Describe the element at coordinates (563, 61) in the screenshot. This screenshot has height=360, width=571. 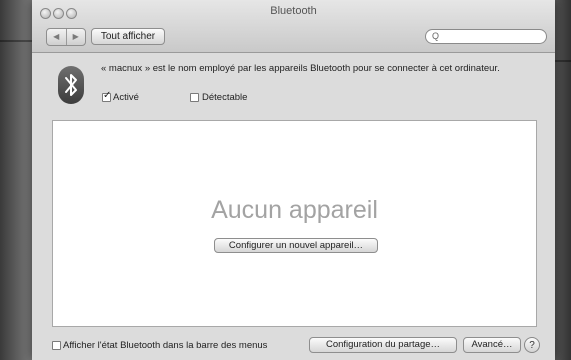
I see `desktop-background-right` at that location.